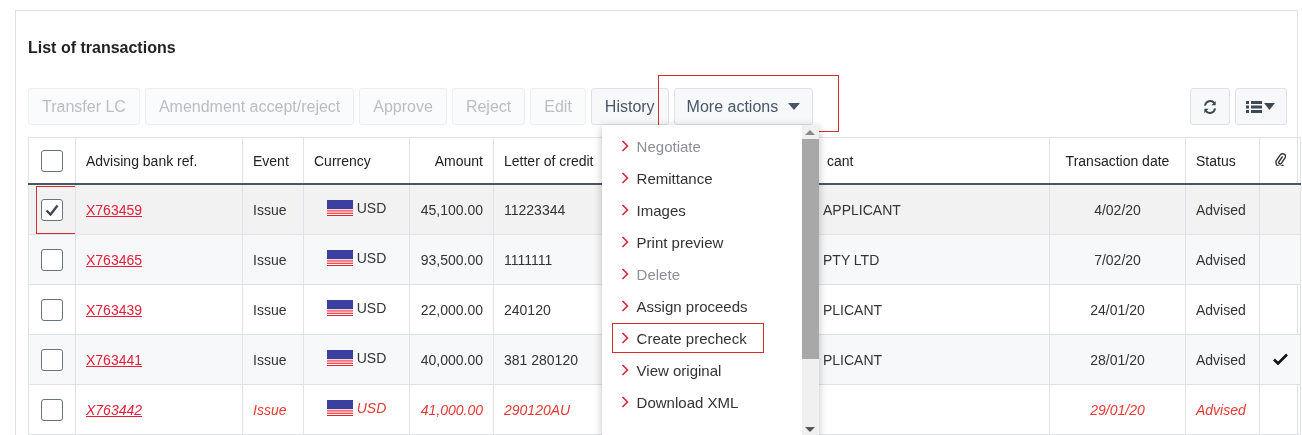 The image size is (1302, 435). Describe the element at coordinates (1280, 159) in the screenshot. I see `paperclip-icon` at that location.